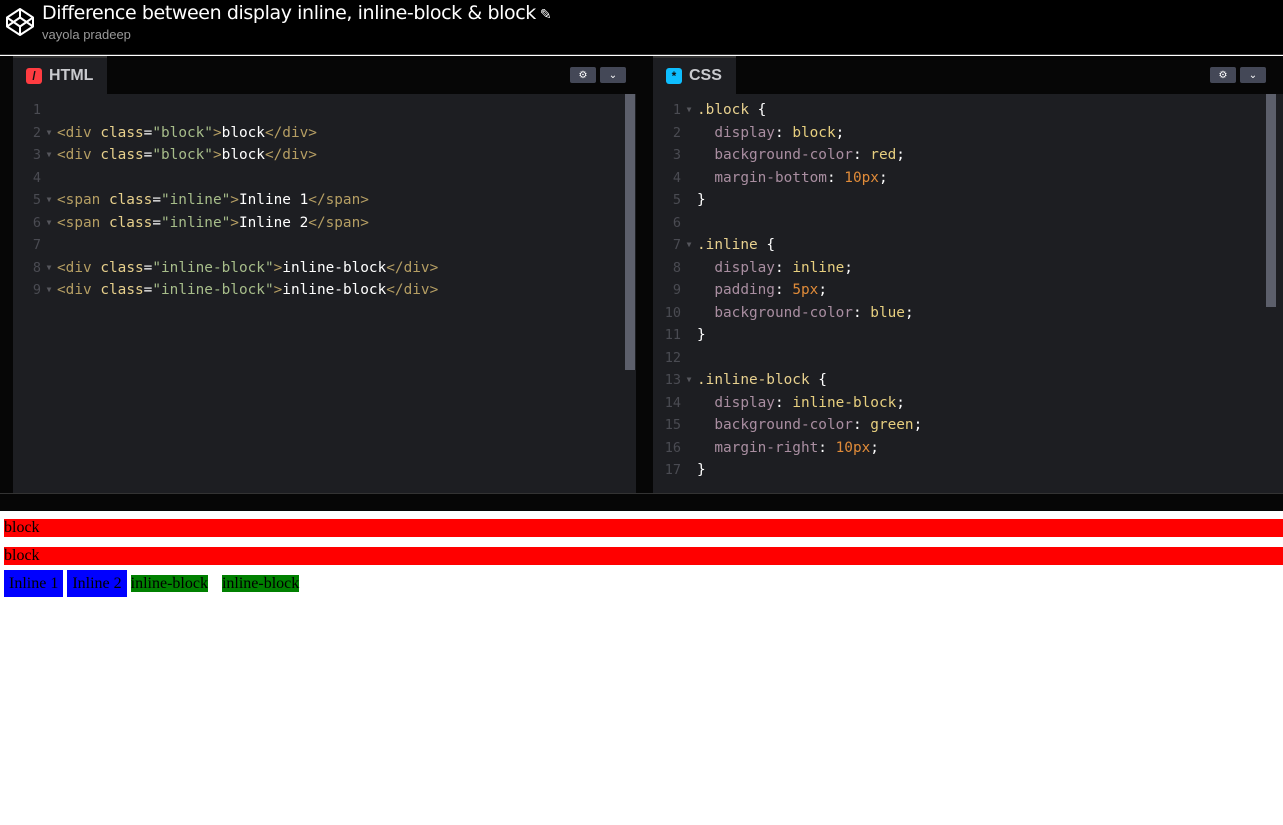 Image resolution: width=1283 pixels, height=825 pixels. Describe the element at coordinates (783, 312) in the screenshot. I see `token-prop: background-color` at that location.